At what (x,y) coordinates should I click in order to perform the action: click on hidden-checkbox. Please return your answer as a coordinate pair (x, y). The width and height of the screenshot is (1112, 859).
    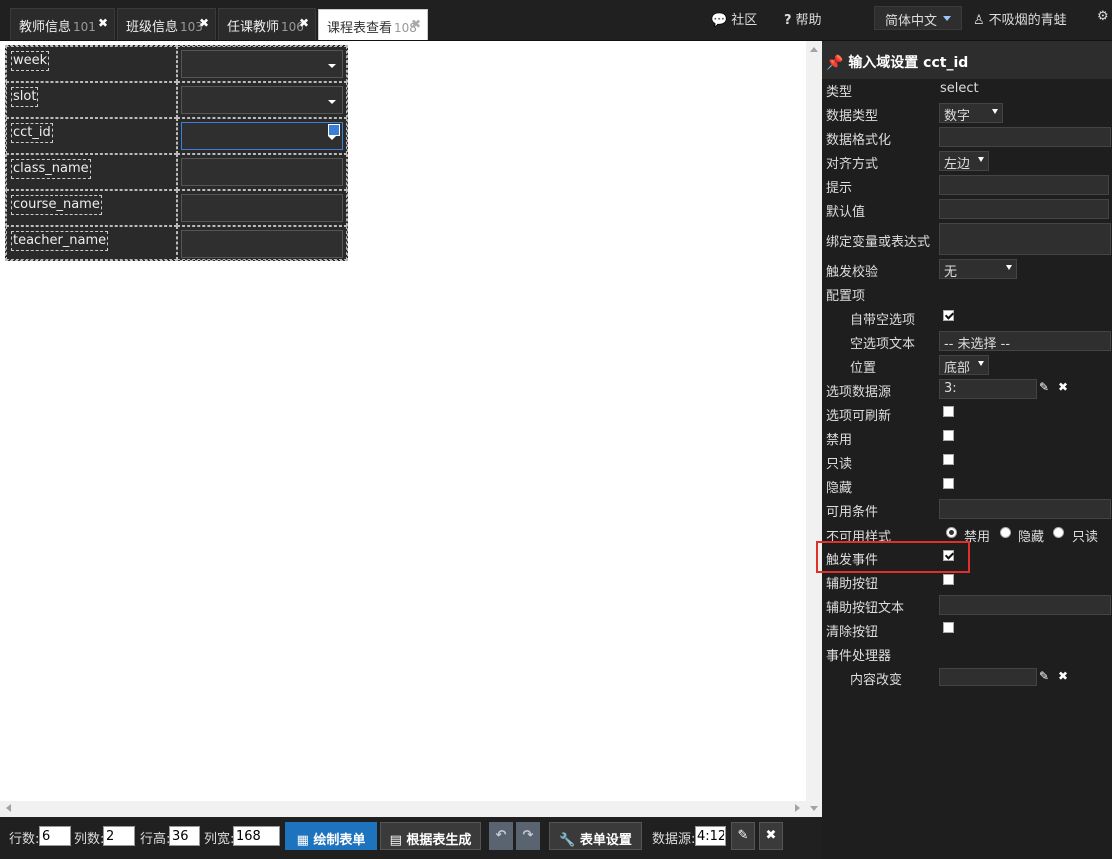
    Looking at the image, I should click on (948, 483).